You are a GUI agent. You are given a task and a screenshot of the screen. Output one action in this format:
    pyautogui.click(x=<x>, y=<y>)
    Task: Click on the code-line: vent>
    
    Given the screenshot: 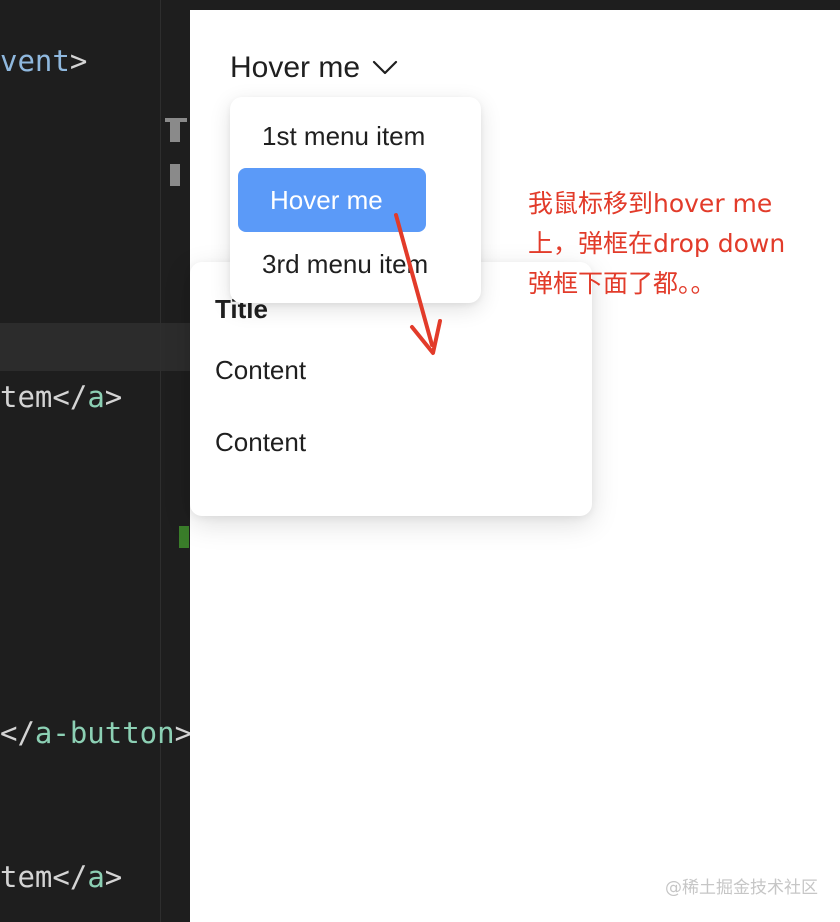 What is the action you would take?
    pyautogui.click(x=43, y=61)
    